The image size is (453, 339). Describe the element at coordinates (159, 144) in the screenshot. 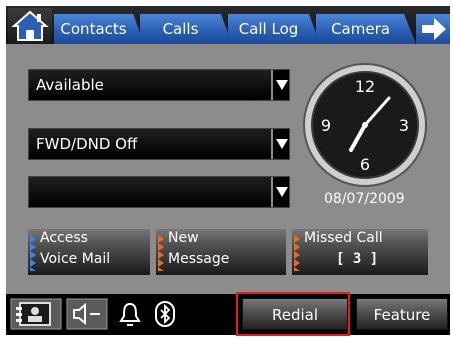

I see `forwarding-dropdown: FWD/DND Off` at that location.